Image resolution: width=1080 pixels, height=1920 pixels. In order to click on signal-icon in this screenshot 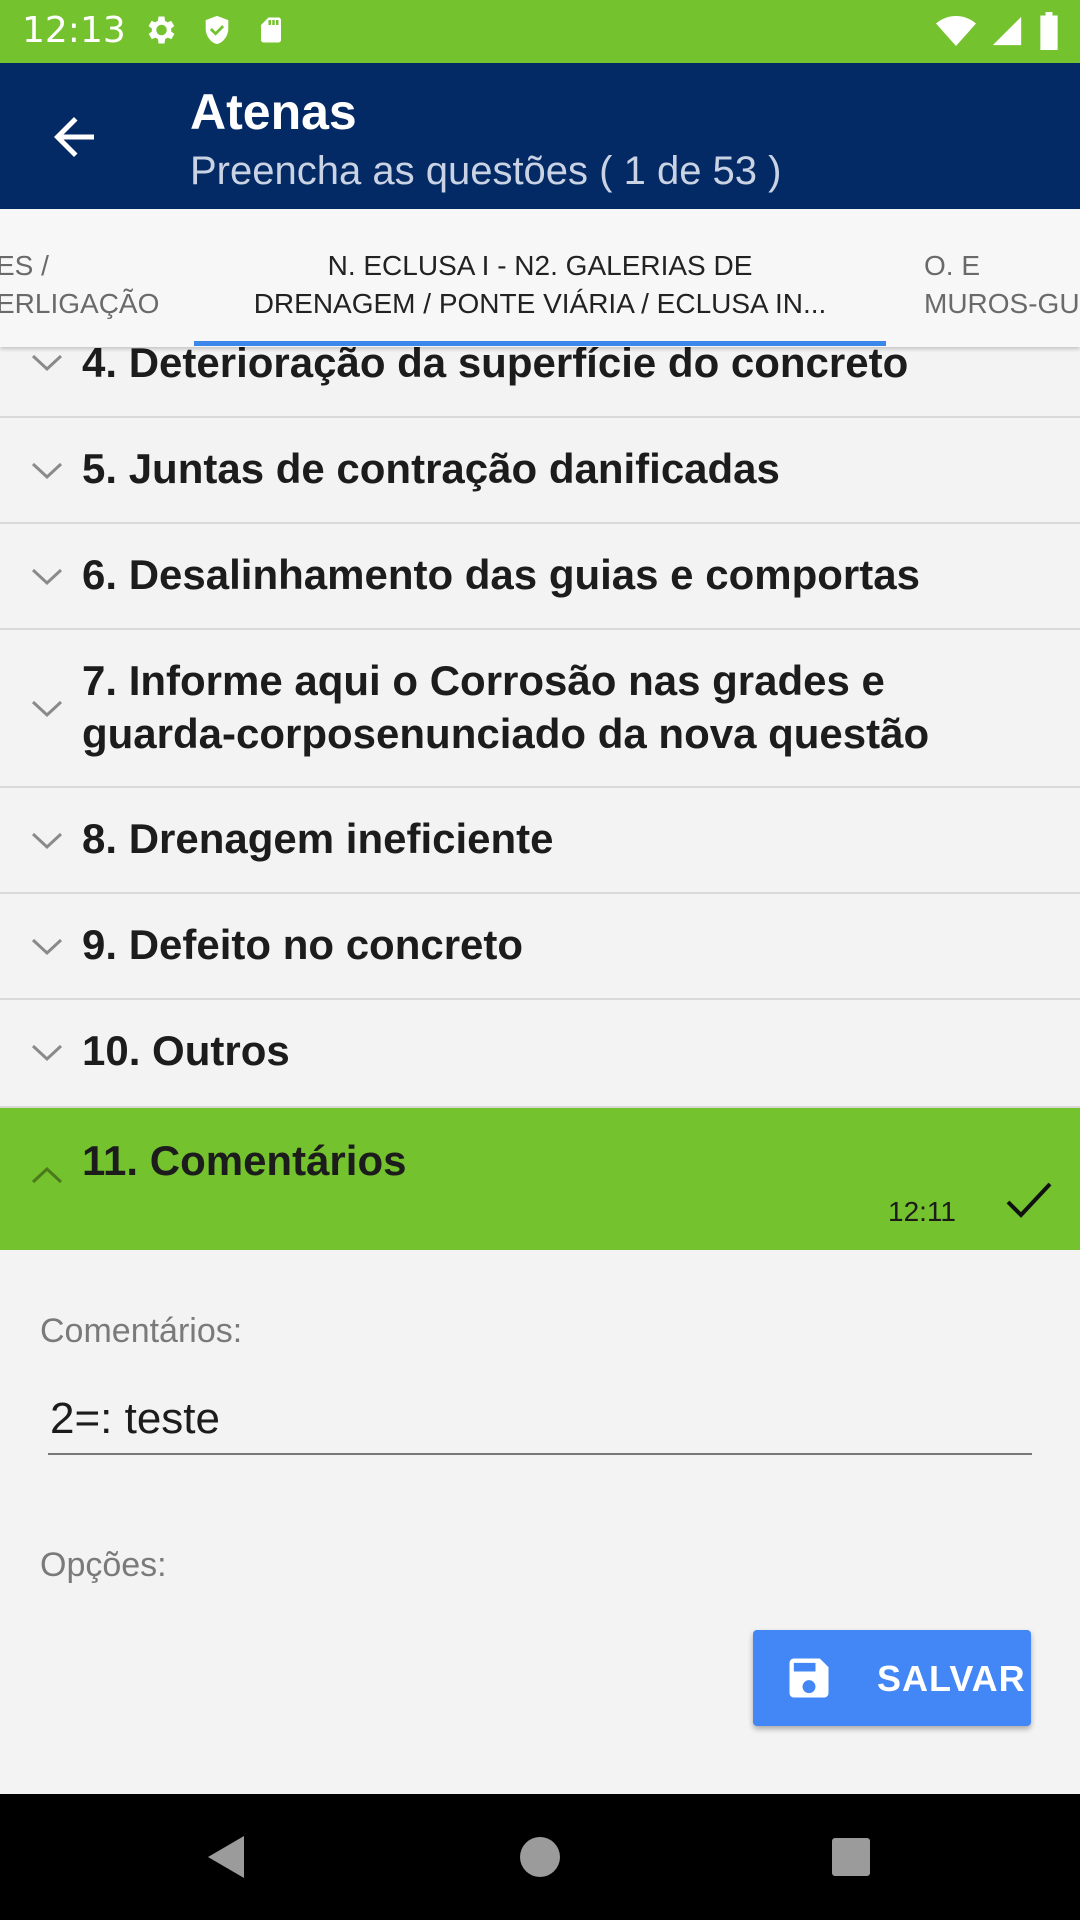, I will do `click(1007, 31)`.